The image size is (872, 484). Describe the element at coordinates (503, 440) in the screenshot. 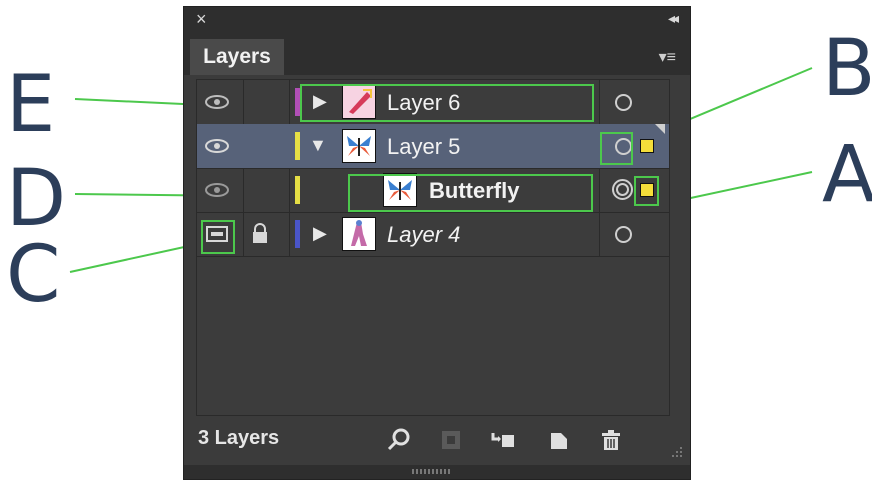

I see `new-sublayer-icon` at that location.